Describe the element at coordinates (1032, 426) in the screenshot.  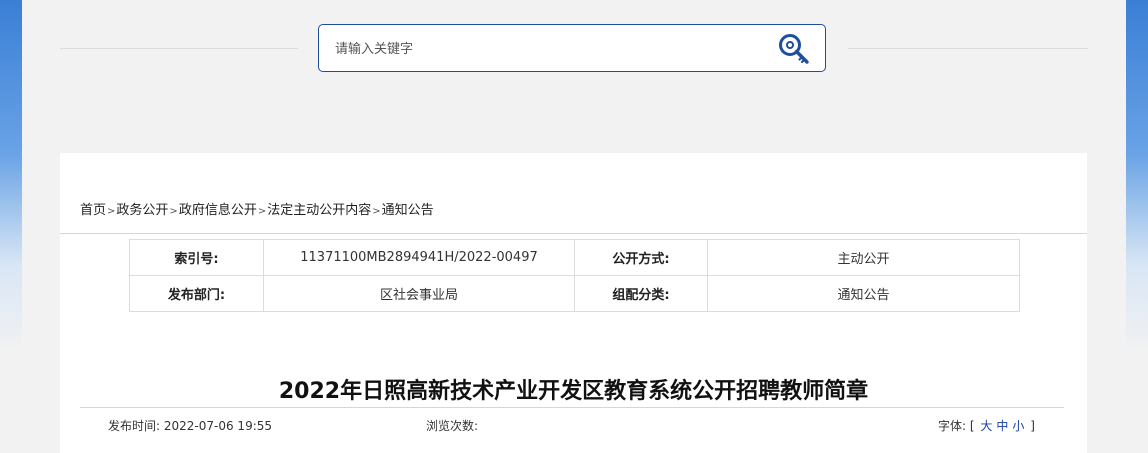
I see `font-bracket-close: ]` at that location.